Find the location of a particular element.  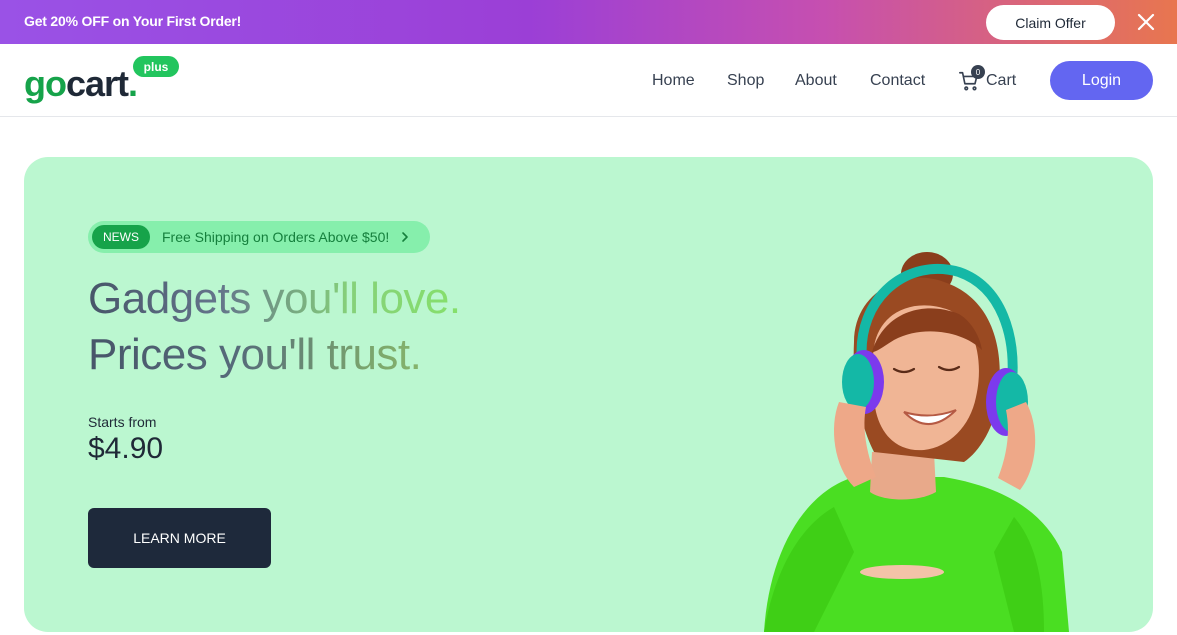

nav-shop: Shop is located at coordinates (745, 81).